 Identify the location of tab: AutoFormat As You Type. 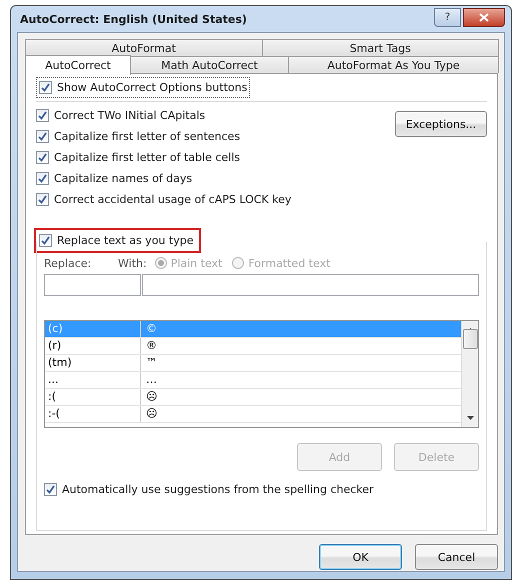
(393, 64).